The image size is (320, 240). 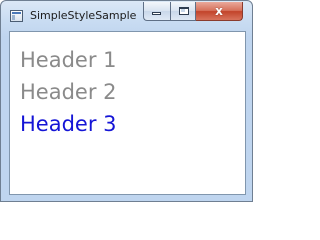 What do you see at coordinates (68, 60) in the screenshot?
I see `header-1-text: Header 1` at bounding box center [68, 60].